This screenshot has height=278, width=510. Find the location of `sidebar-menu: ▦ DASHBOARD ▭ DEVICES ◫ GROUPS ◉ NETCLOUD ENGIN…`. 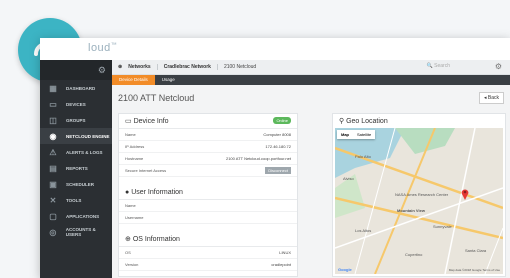

sidebar-menu: ▦ DASHBOARD ▭ DEVICES ◫ GROUPS ◉ NETCLOUD ENGIN… is located at coordinates (76, 160).